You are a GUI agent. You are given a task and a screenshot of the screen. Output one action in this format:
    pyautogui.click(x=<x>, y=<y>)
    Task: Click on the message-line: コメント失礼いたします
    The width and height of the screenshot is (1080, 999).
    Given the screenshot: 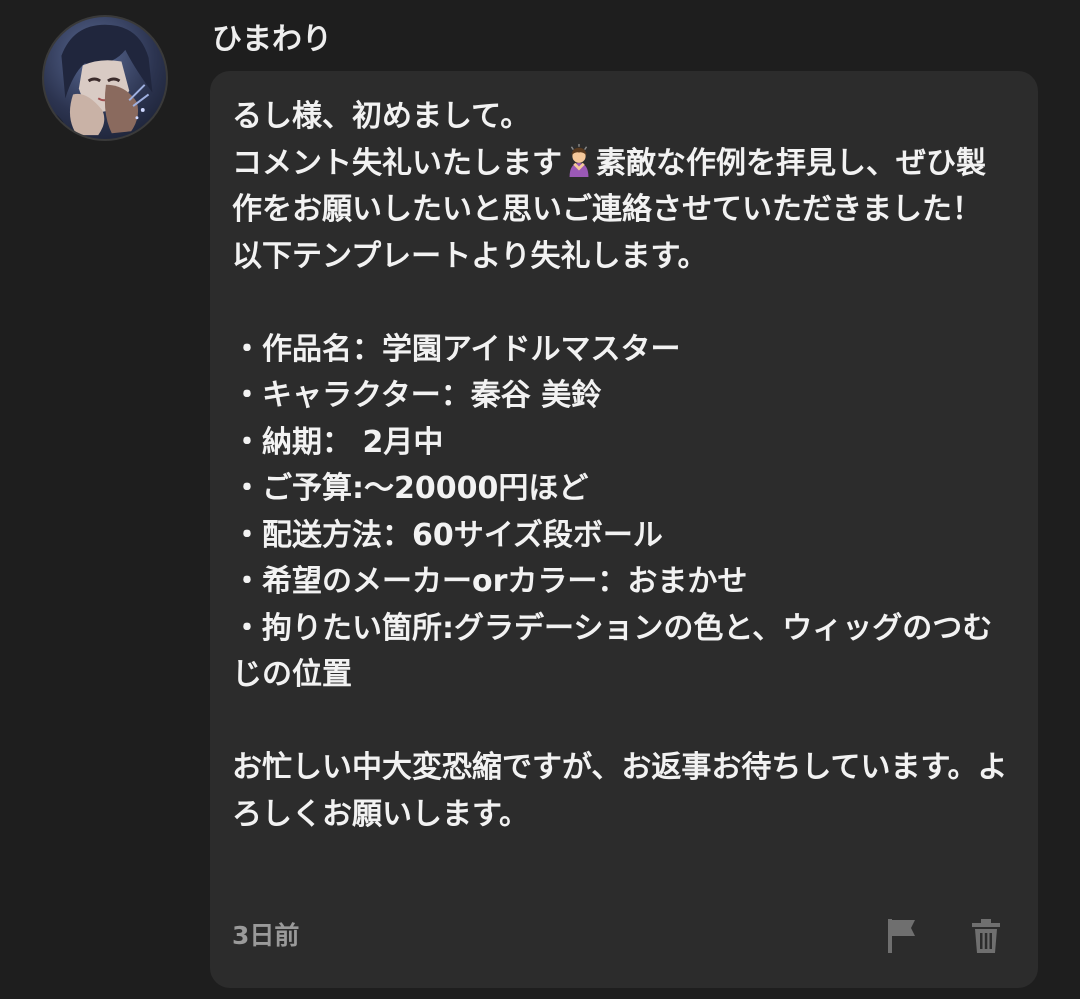 What is the action you would take?
    pyautogui.click(x=397, y=163)
    